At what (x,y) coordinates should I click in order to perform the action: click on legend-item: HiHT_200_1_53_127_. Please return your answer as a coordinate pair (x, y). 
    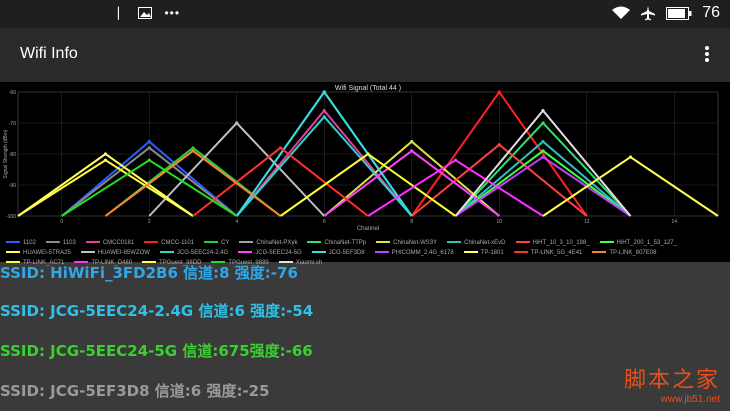
    Looking at the image, I should click on (638, 243).